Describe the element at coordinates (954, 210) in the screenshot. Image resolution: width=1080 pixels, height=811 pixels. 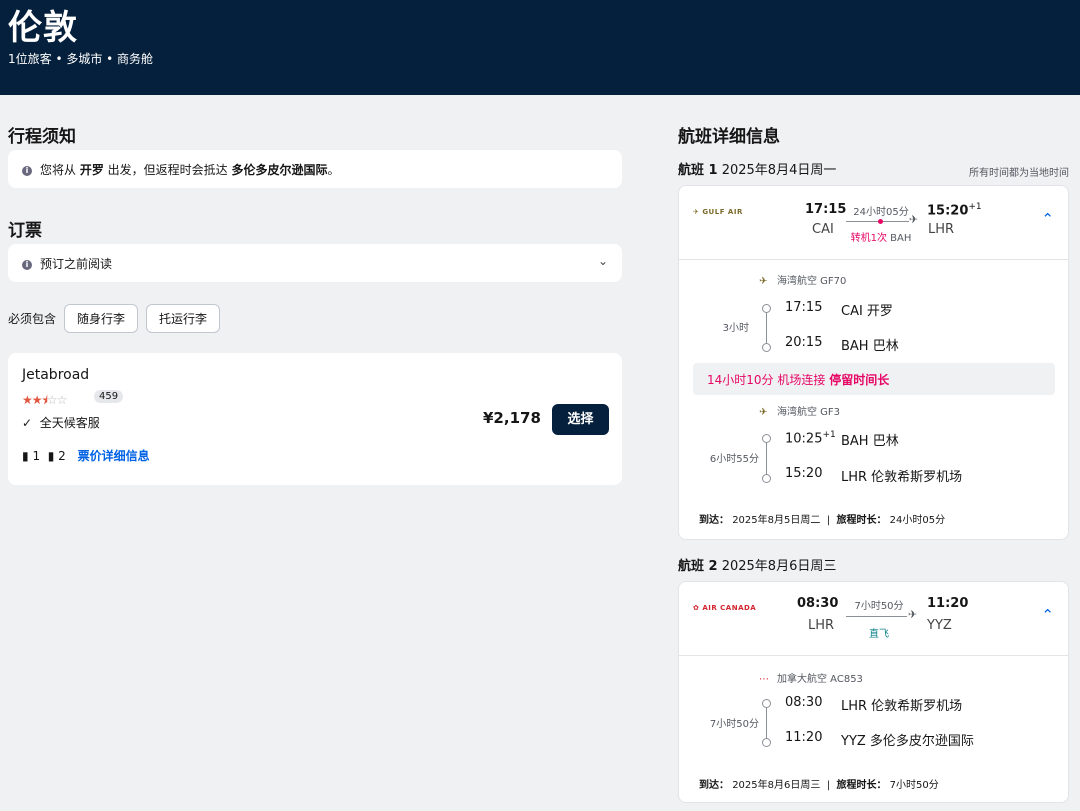
I see `arrival-time: 15:20+1` at that location.